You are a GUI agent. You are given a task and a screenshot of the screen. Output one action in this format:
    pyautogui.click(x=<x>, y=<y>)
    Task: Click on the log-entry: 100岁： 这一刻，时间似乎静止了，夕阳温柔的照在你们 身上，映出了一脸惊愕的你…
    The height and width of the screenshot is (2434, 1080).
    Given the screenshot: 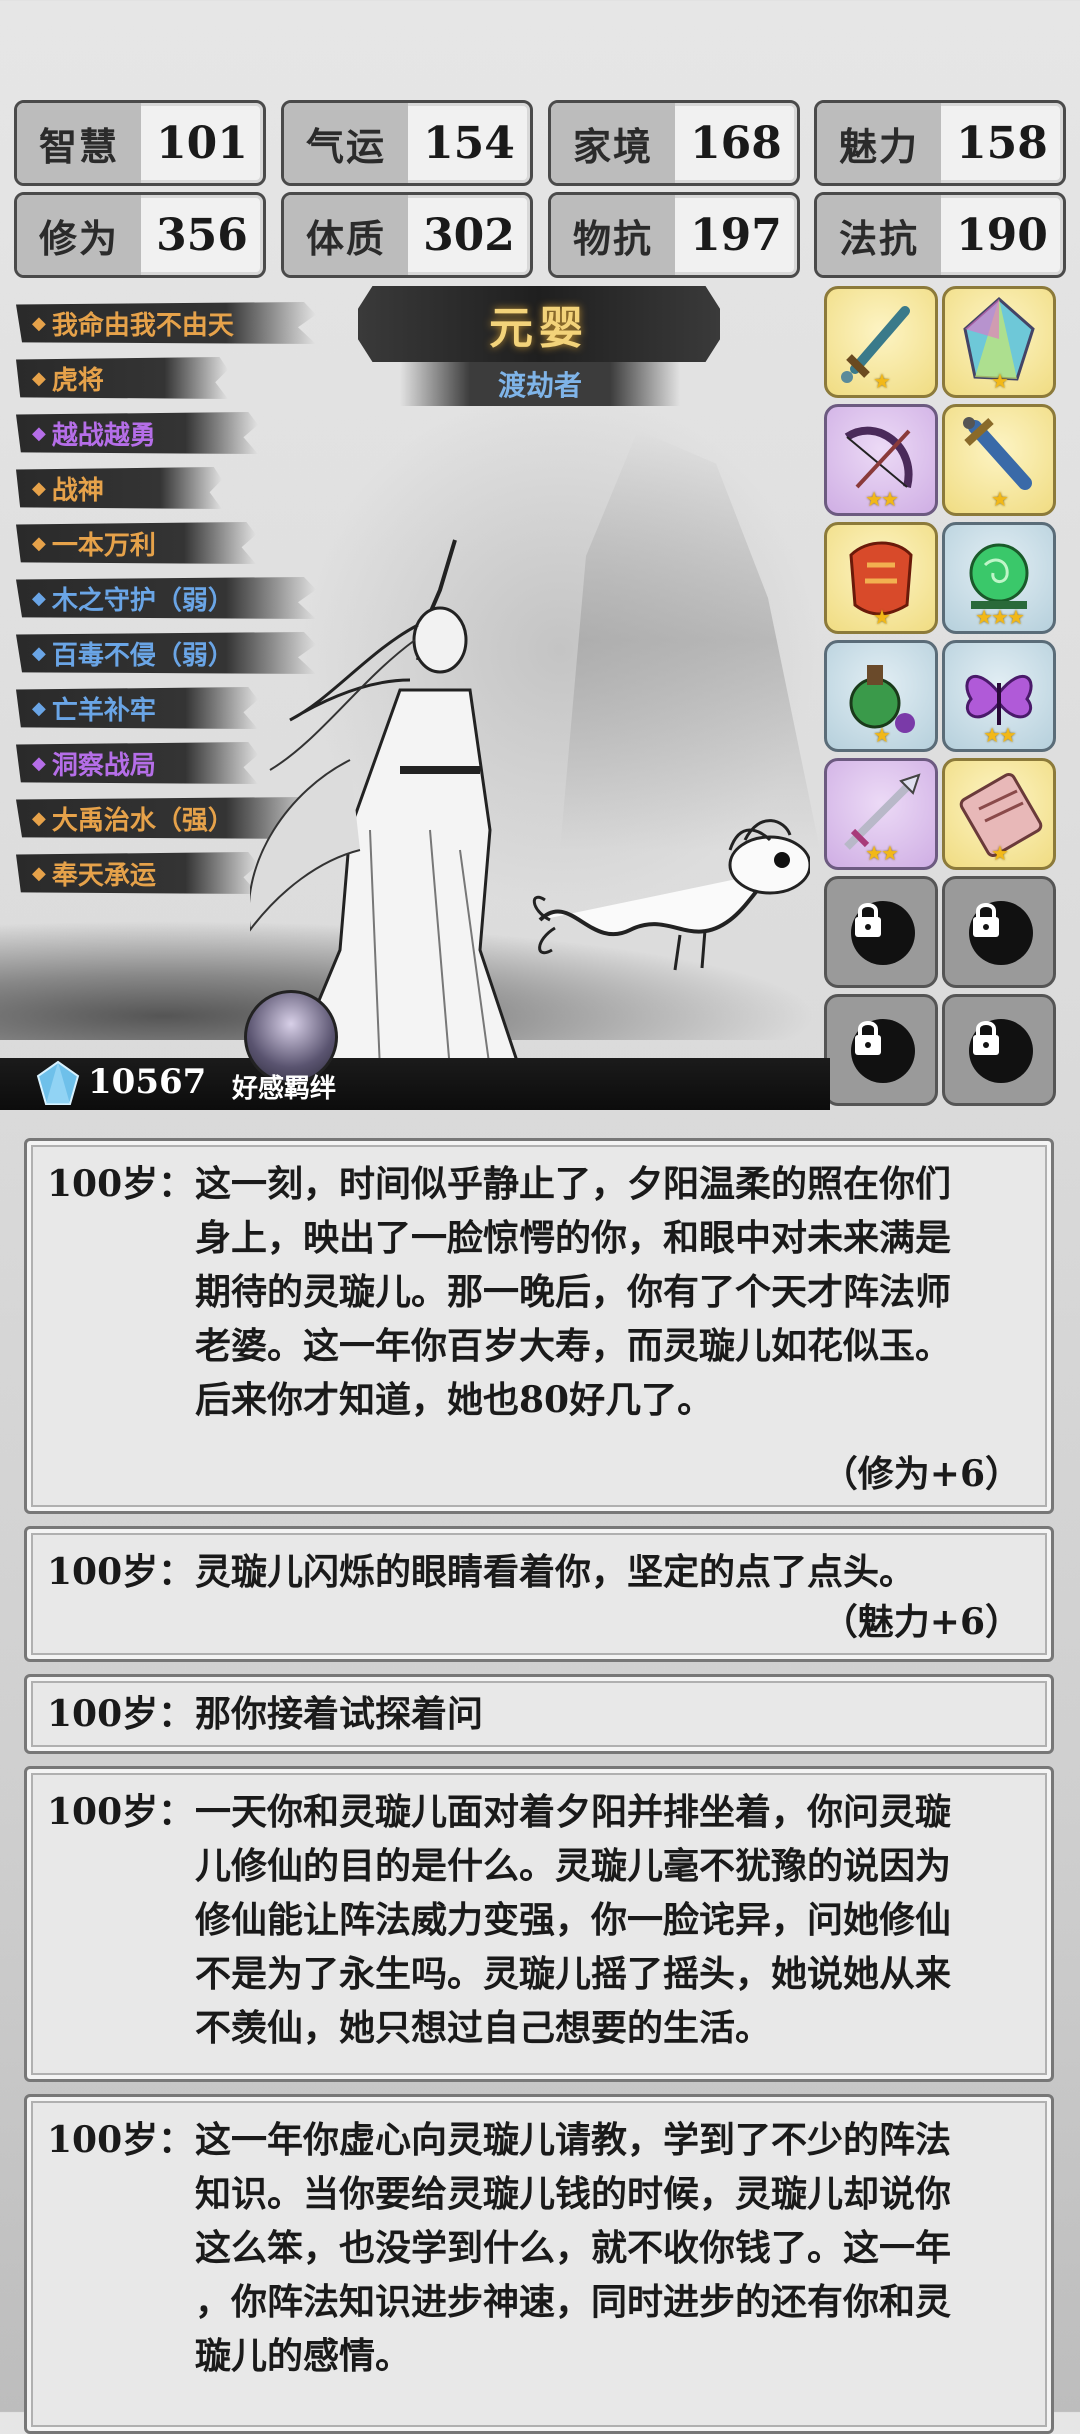 What is the action you would take?
    pyautogui.click(x=539, y=1326)
    